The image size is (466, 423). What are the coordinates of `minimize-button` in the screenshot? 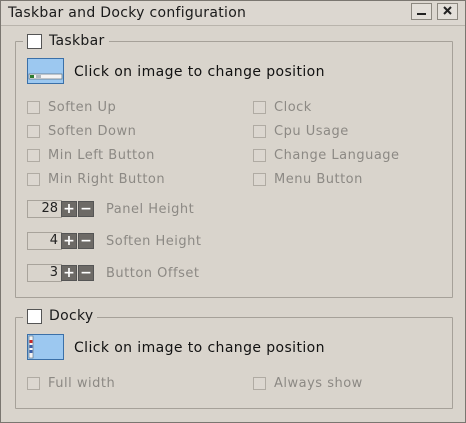 It's located at (421, 11).